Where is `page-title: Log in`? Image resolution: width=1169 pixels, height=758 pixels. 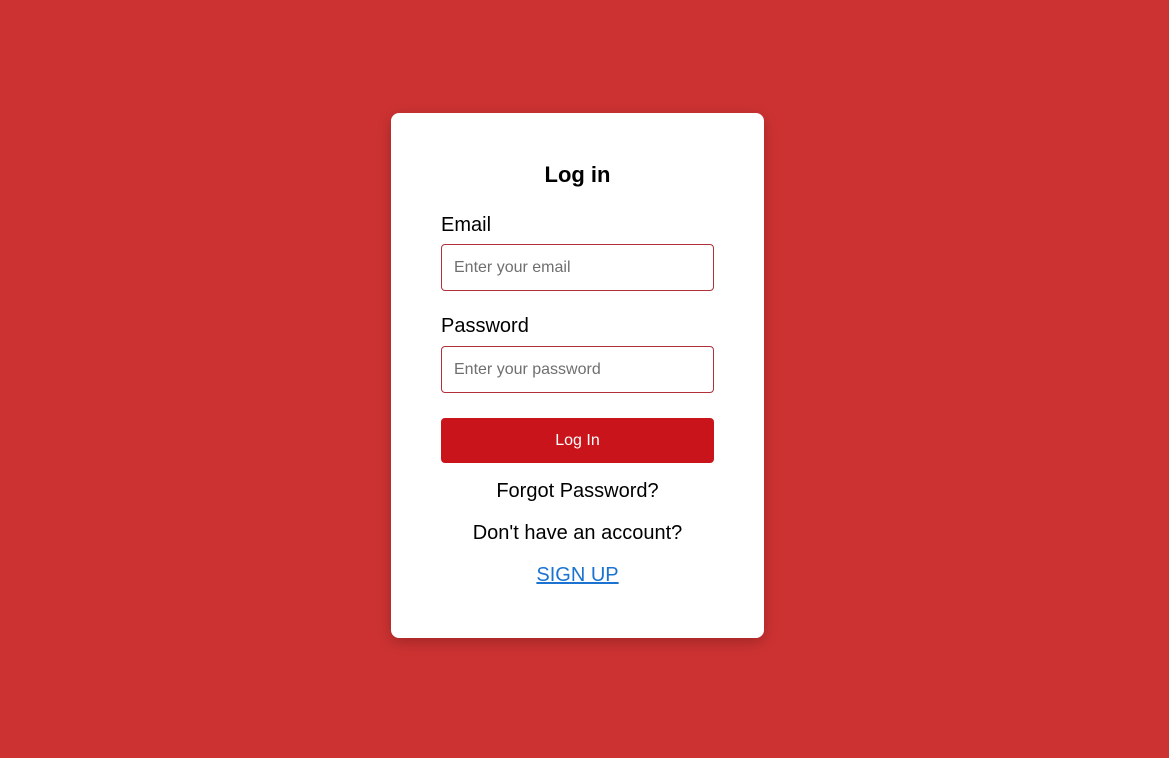
page-title: Log in is located at coordinates (577, 174).